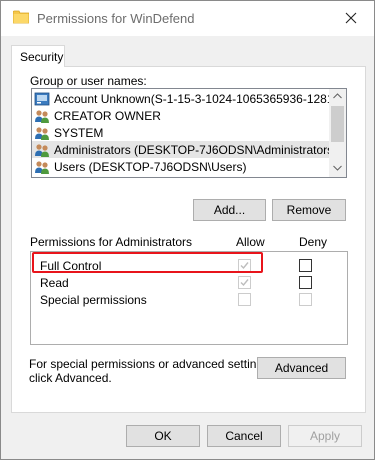  I want to click on checkmark-icon, so click(244, 283).